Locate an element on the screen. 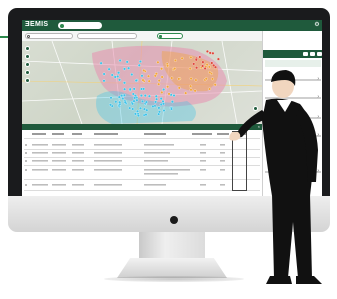 Image resolution: width=337 pixels, height=299 pixels. filter-button is located at coordinates (170, 36).